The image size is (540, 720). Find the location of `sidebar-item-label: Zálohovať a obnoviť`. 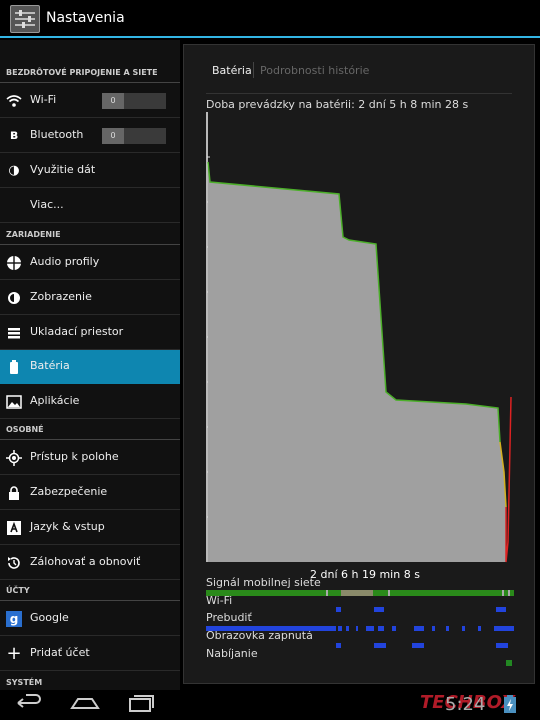

sidebar-item-label: Zálohovať a obnoviť is located at coordinates (85, 561).